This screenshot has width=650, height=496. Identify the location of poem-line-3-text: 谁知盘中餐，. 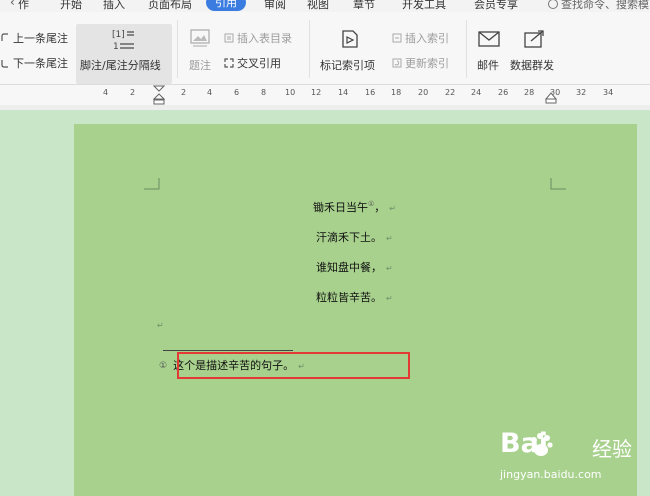
(349, 267).